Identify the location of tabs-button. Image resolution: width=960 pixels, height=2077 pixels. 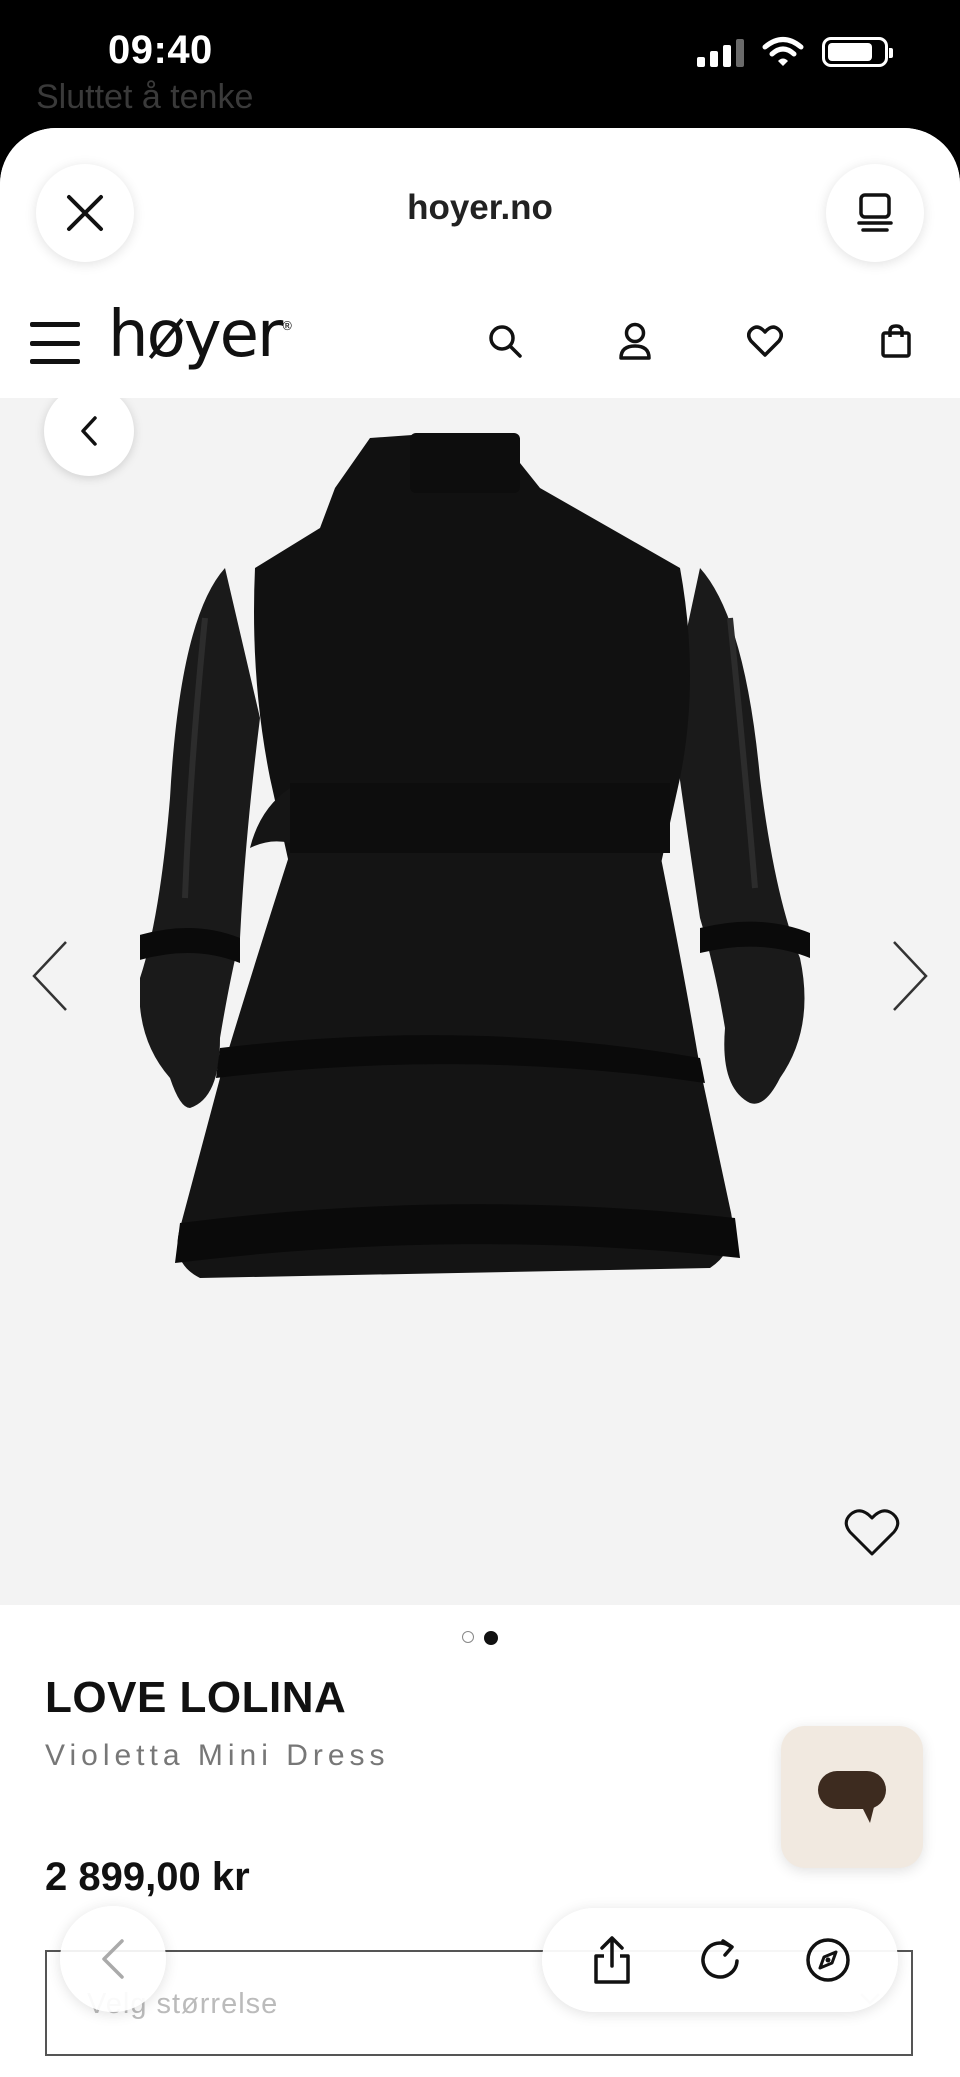
(875, 213).